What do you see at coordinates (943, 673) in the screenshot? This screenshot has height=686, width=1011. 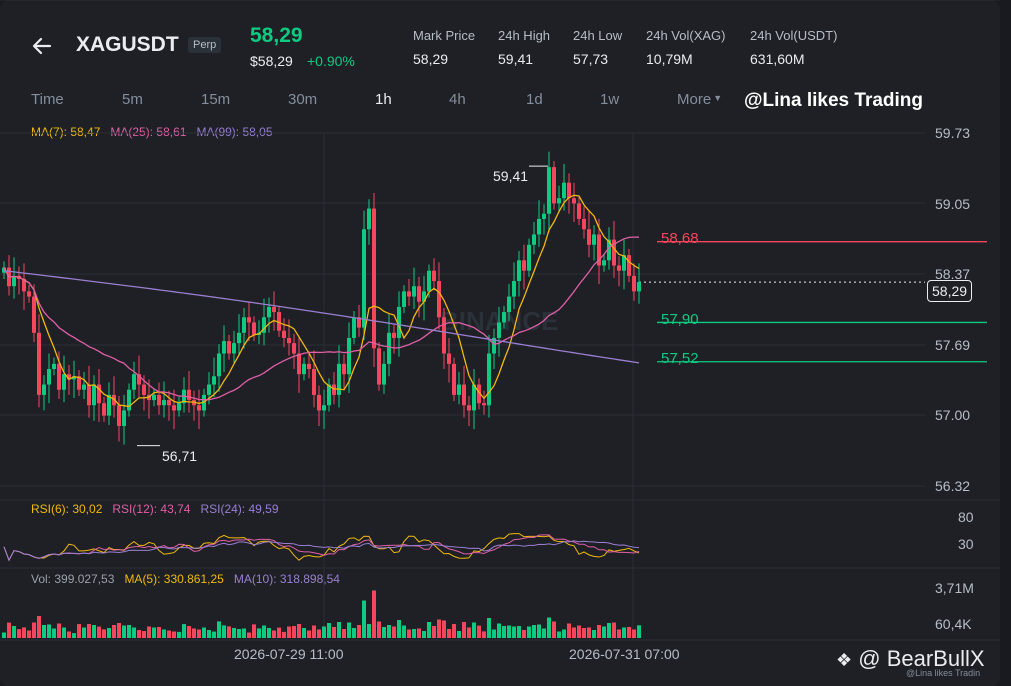 I see `footer-small-text: @Lina likes Tradin` at bounding box center [943, 673].